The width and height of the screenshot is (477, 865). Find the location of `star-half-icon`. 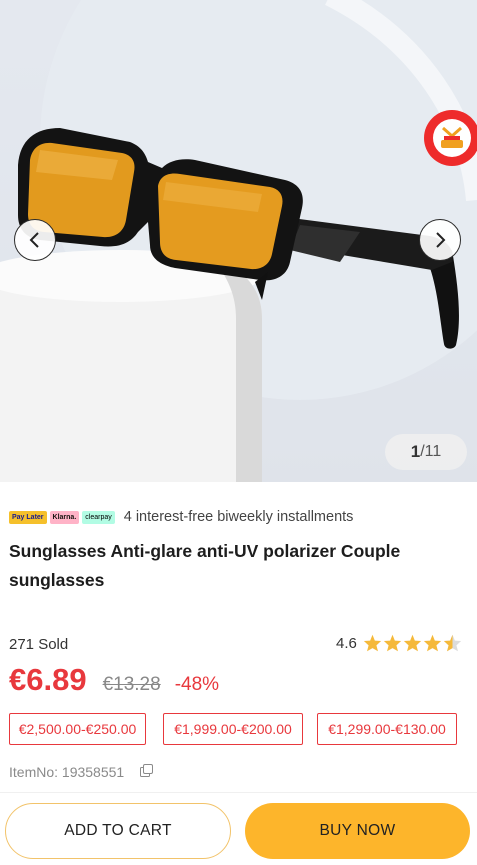

star-half-icon is located at coordinates (452, 643).